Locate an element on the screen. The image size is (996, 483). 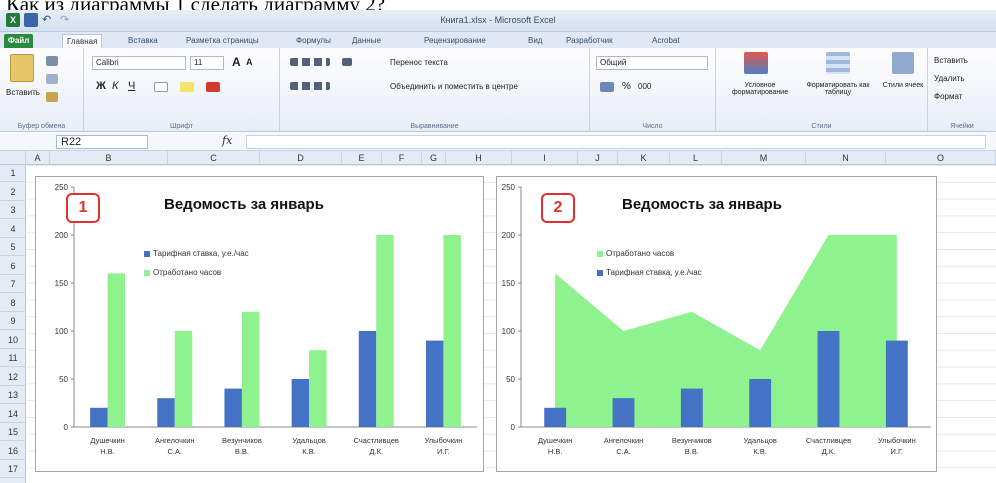
x-tick-label: Везунчиков is located at coordinates (242, 440).